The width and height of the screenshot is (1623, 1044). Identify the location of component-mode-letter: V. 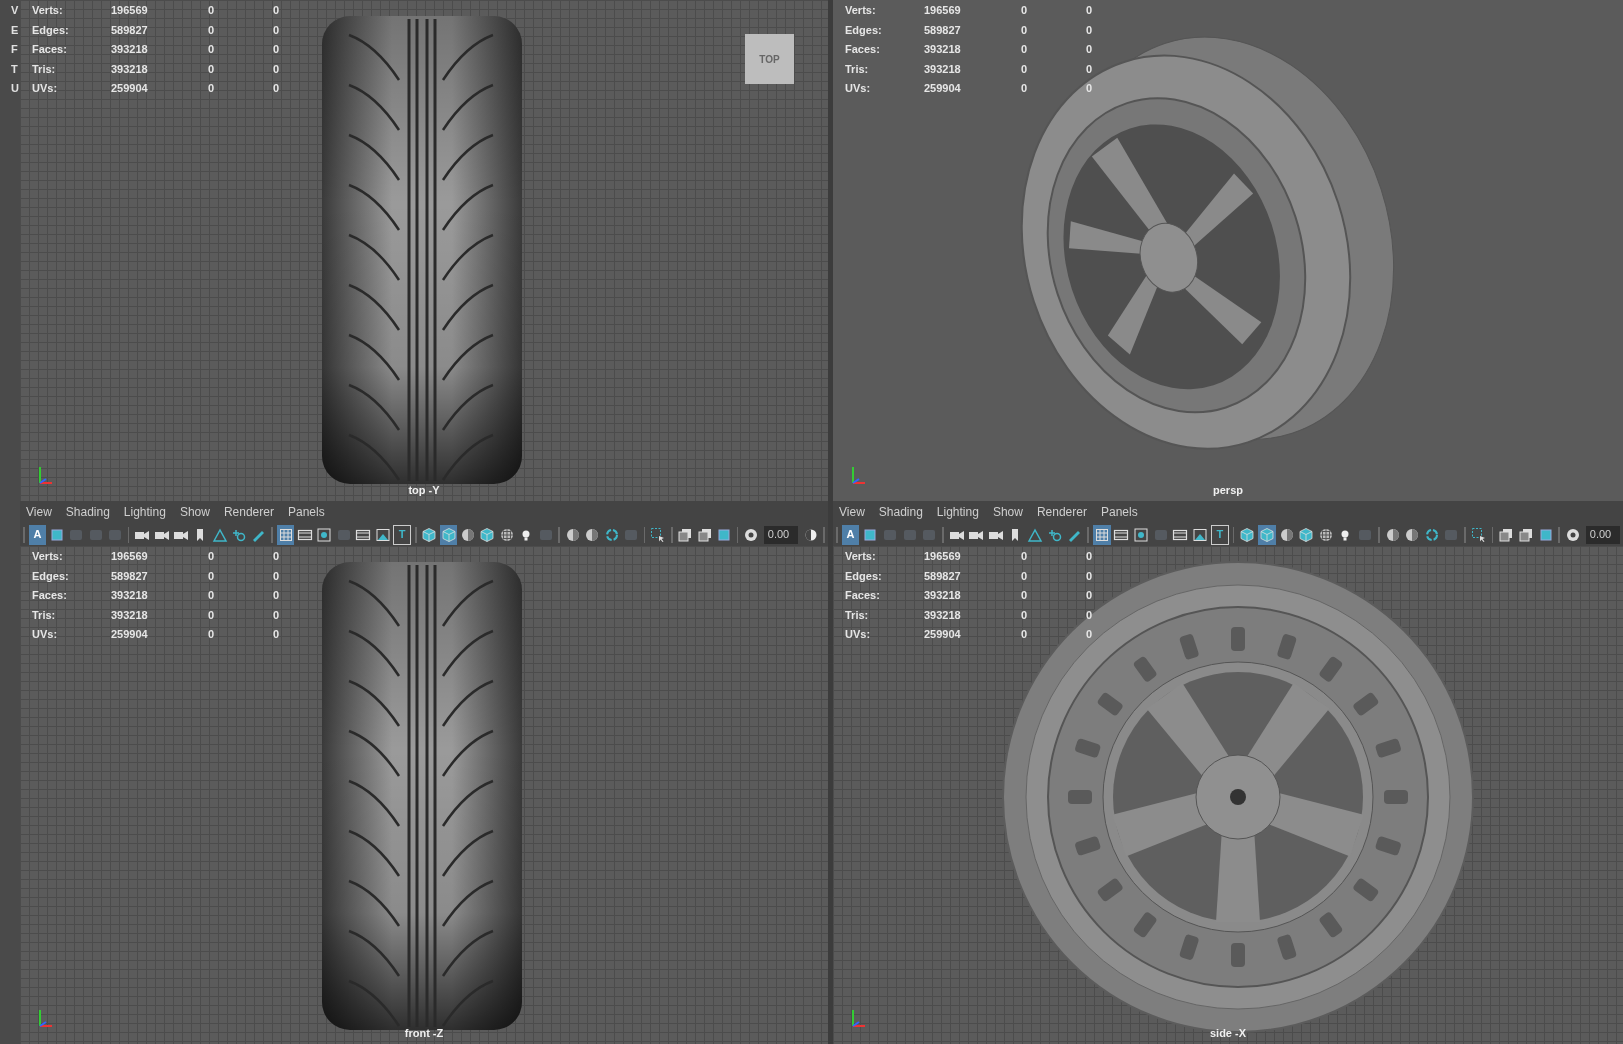
(15, 10).